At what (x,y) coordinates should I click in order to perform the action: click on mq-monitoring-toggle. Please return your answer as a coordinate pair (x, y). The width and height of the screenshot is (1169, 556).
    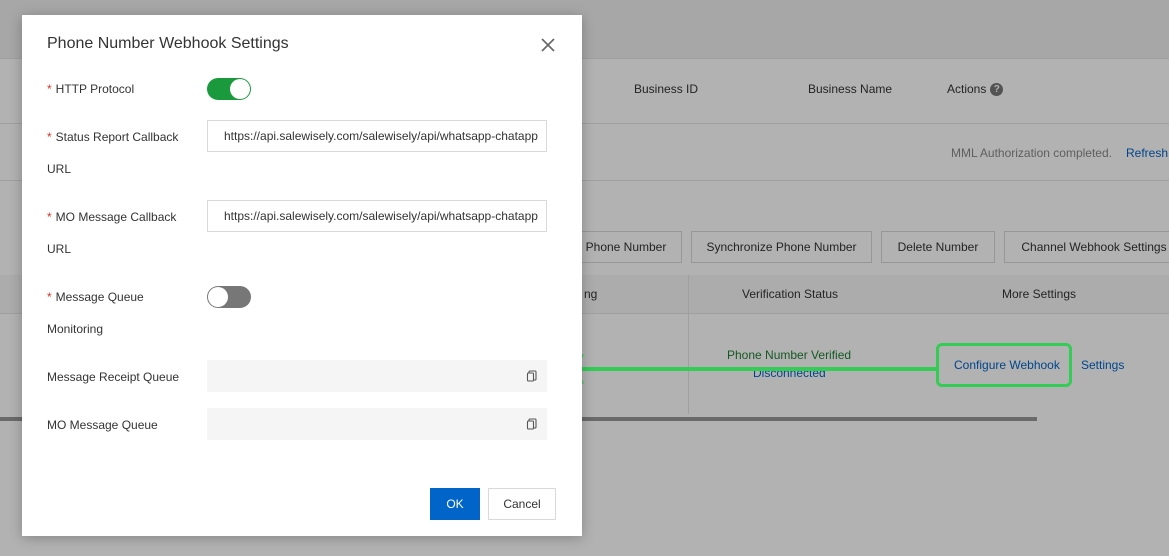
    Looking at the image, I should click on (229, 297).